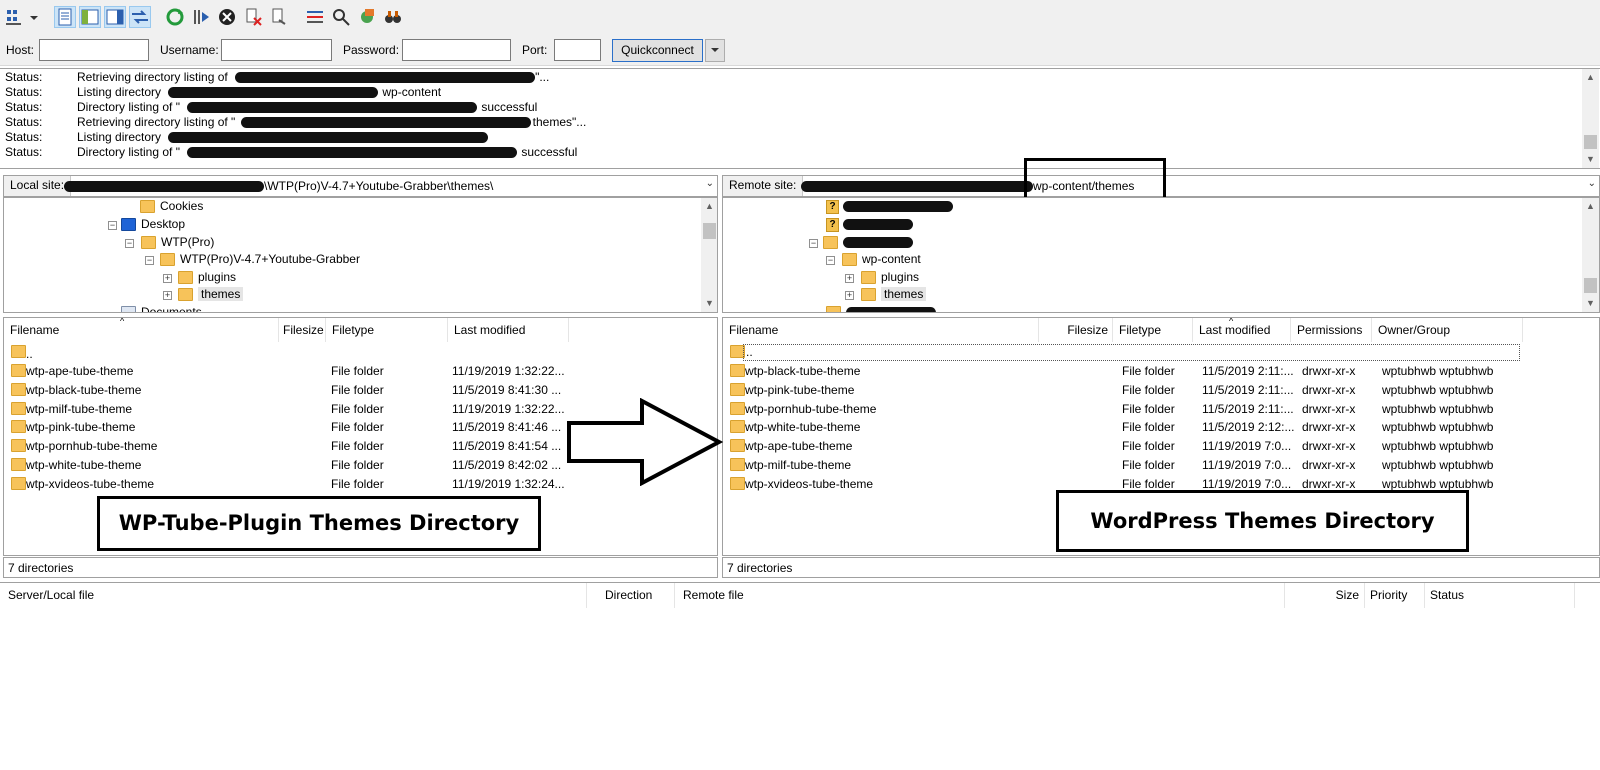 The height and width of the screenshot is (770, 1600). I want to click on username-input, so click(276, 50).